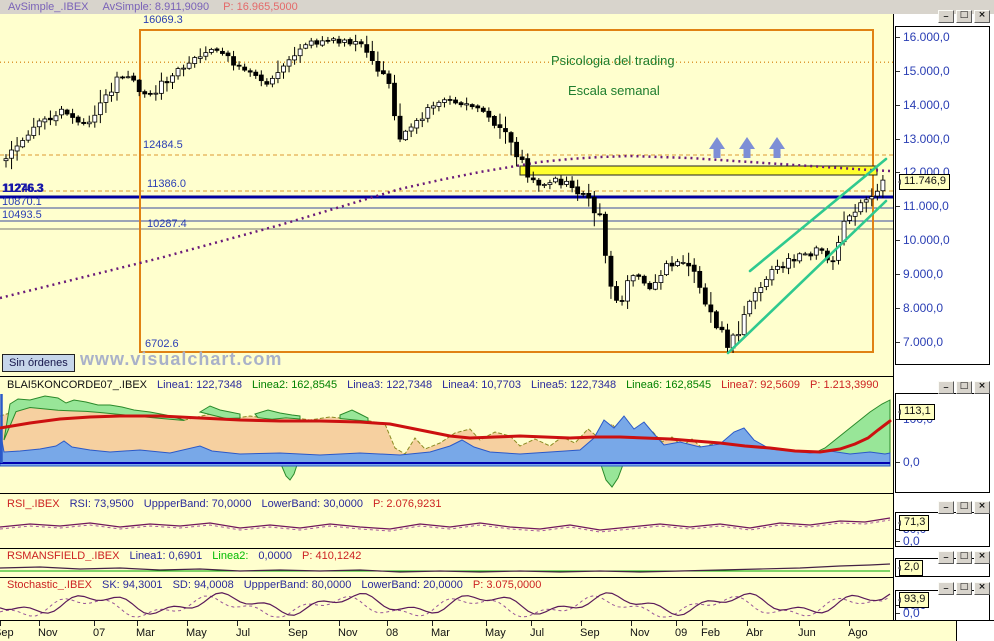  Describe the element at coordinates (446, 605) in the screenshot. I see `stochastic-plot` at that location.